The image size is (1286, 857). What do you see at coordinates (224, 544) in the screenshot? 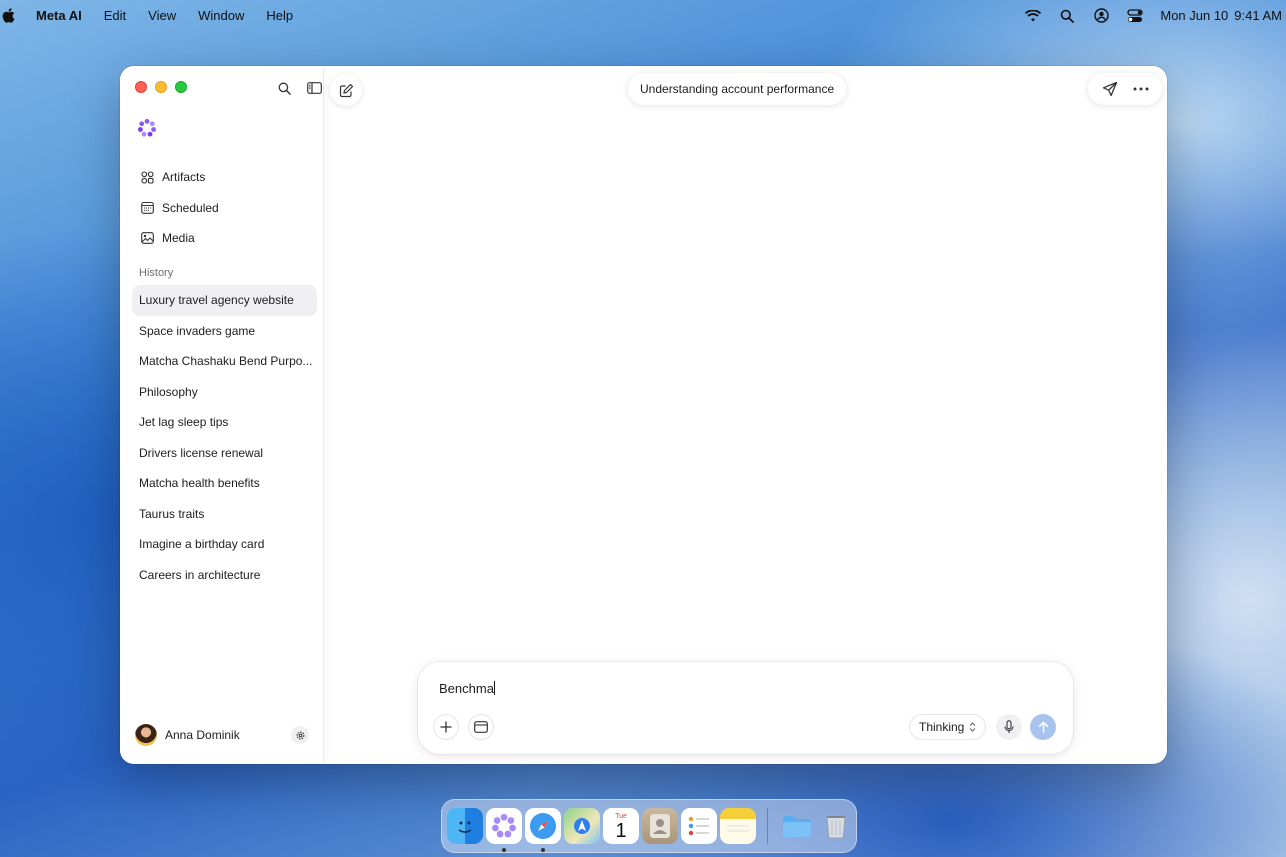
I see `history-item: Imagine a birthday card` at bounding box center [224, 544].